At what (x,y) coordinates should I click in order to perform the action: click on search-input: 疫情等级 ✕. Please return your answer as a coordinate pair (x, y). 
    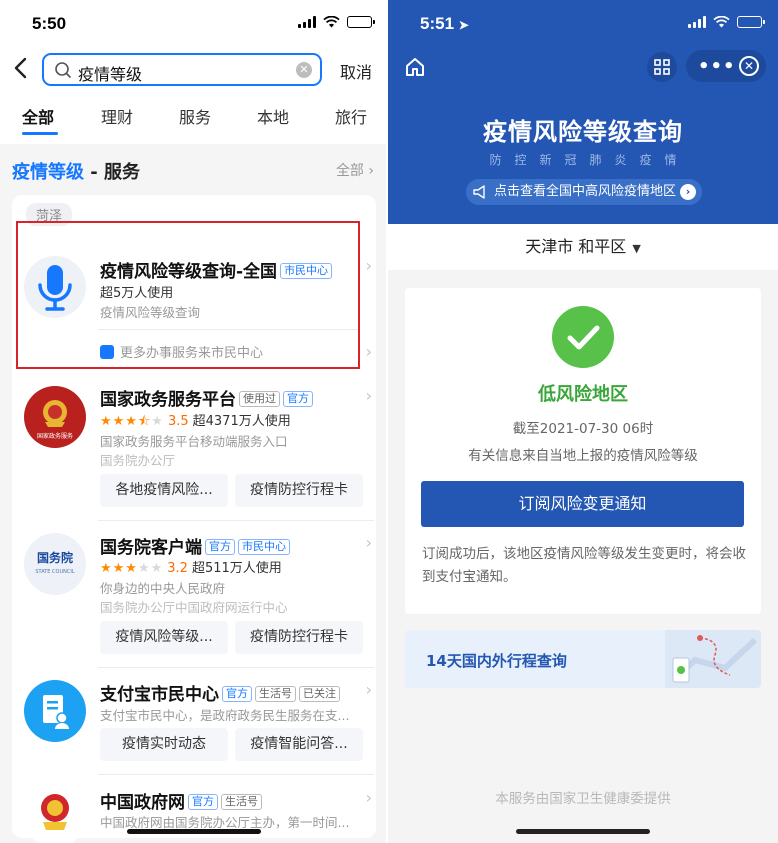
    Looking at the image, I should click on (182, 69).